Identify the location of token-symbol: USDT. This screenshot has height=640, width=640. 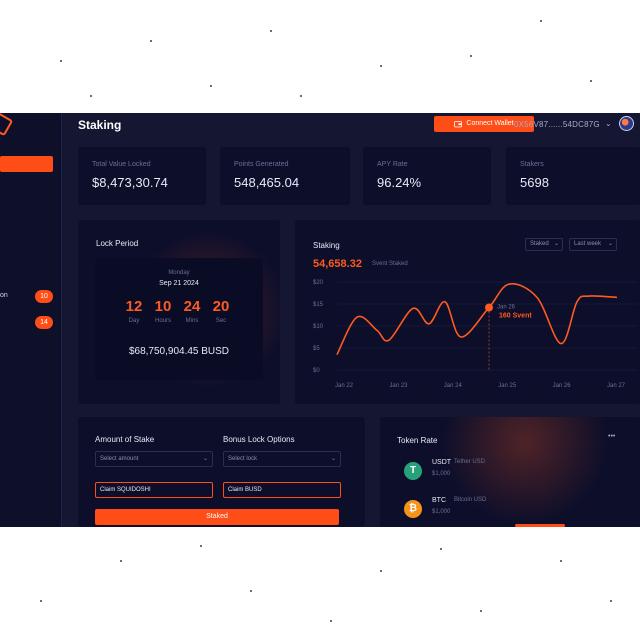
(442, 462).